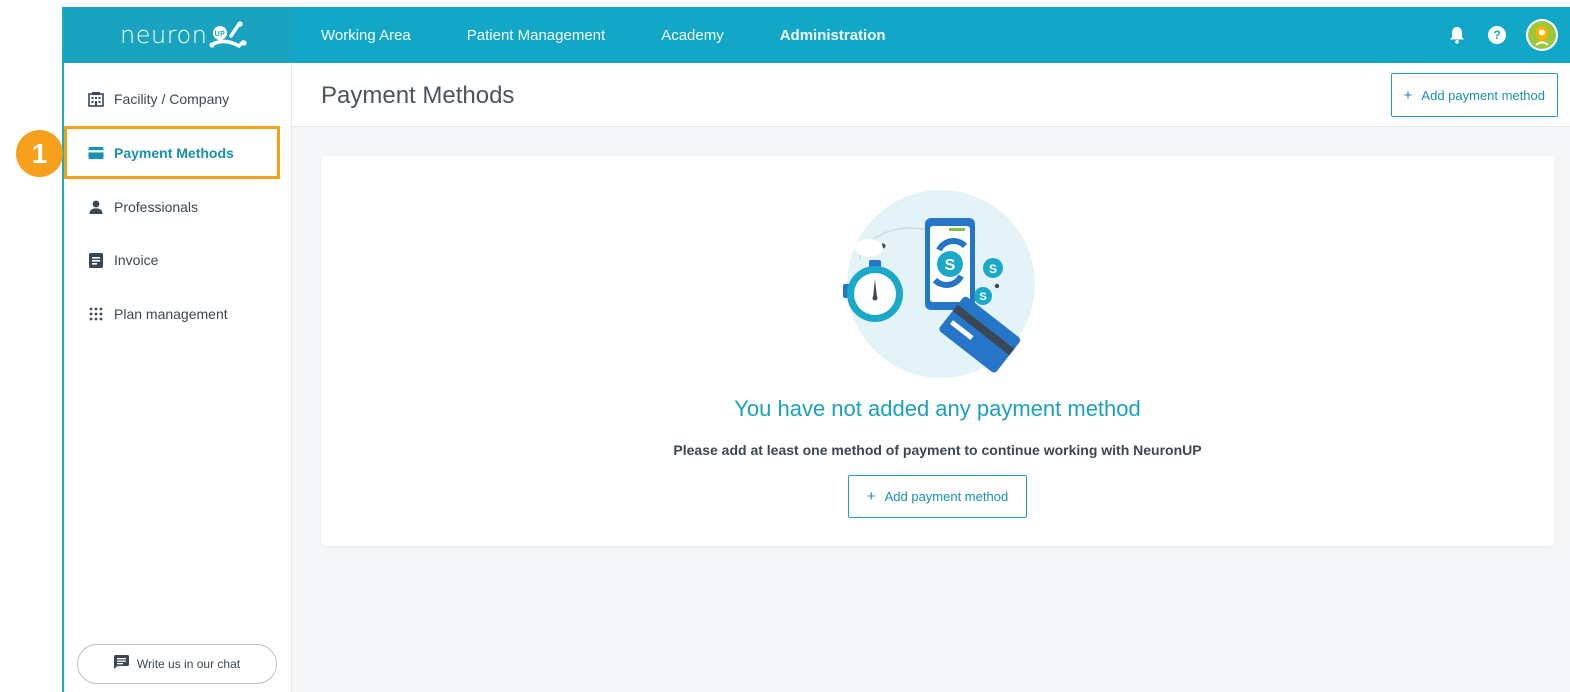  I want to click on user-avatar, so click(1542, 35).